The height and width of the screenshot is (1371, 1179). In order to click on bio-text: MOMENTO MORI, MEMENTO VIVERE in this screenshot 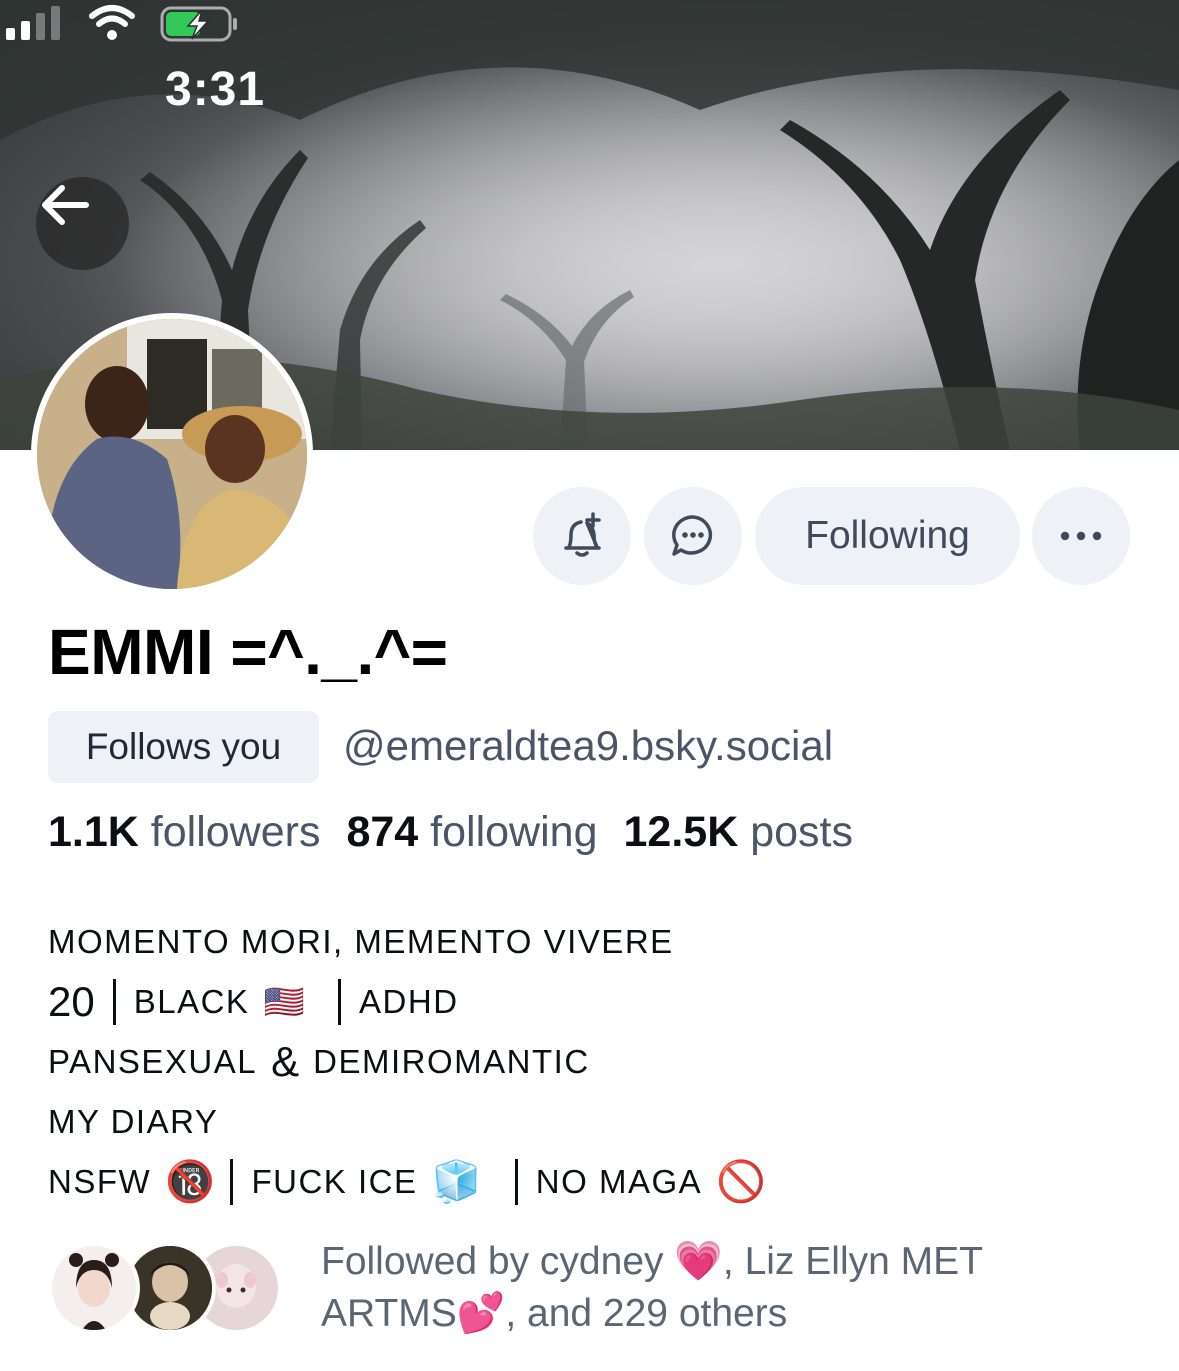, I will do `click(361, 941)`.